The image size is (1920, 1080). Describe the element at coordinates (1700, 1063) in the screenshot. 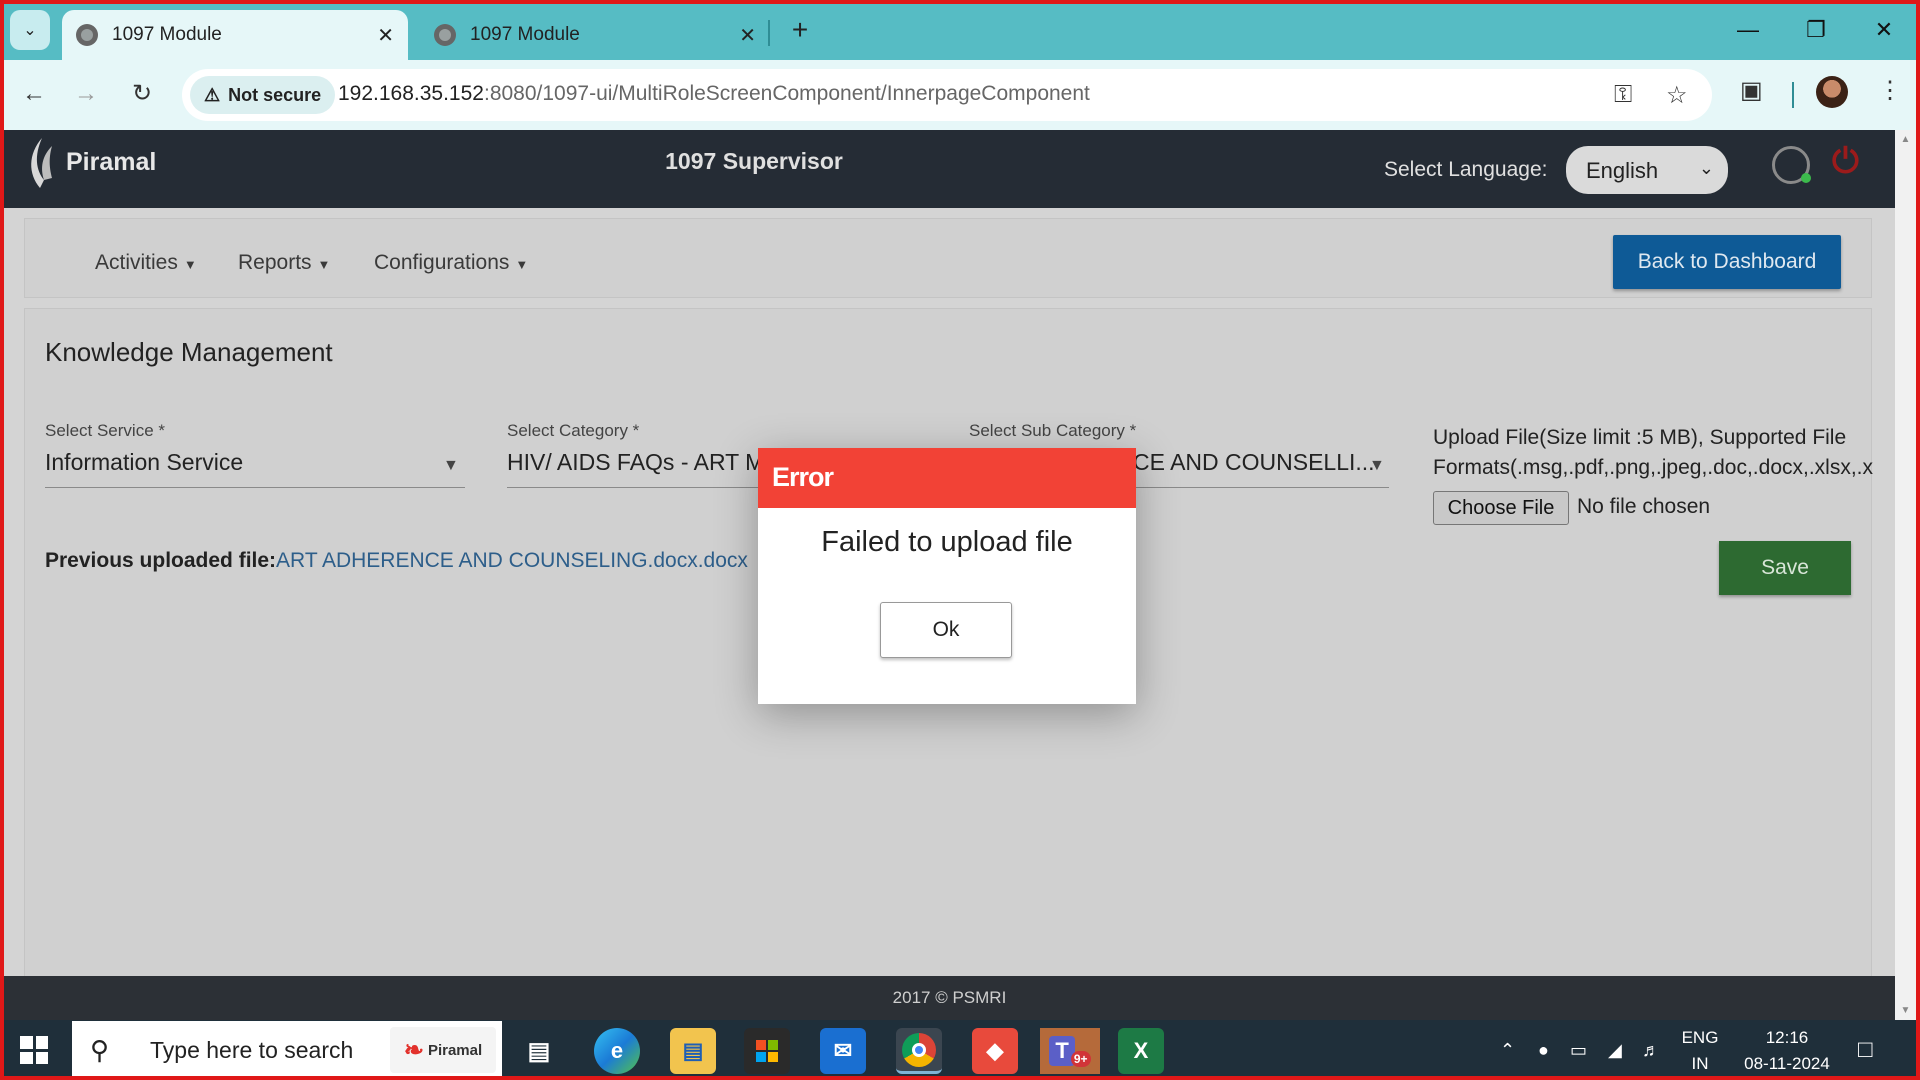

I see `region-code: IN` at that location.